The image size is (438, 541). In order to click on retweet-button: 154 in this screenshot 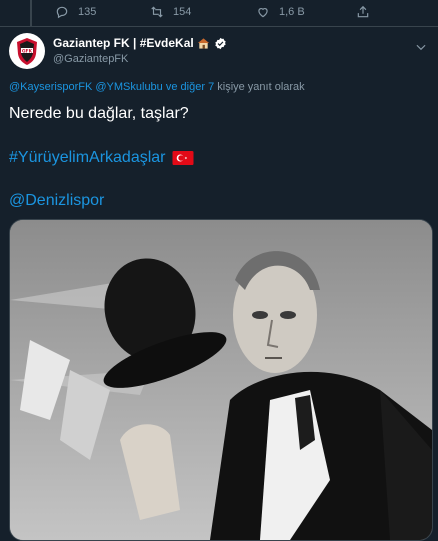, I will do `click(170, 12)`.